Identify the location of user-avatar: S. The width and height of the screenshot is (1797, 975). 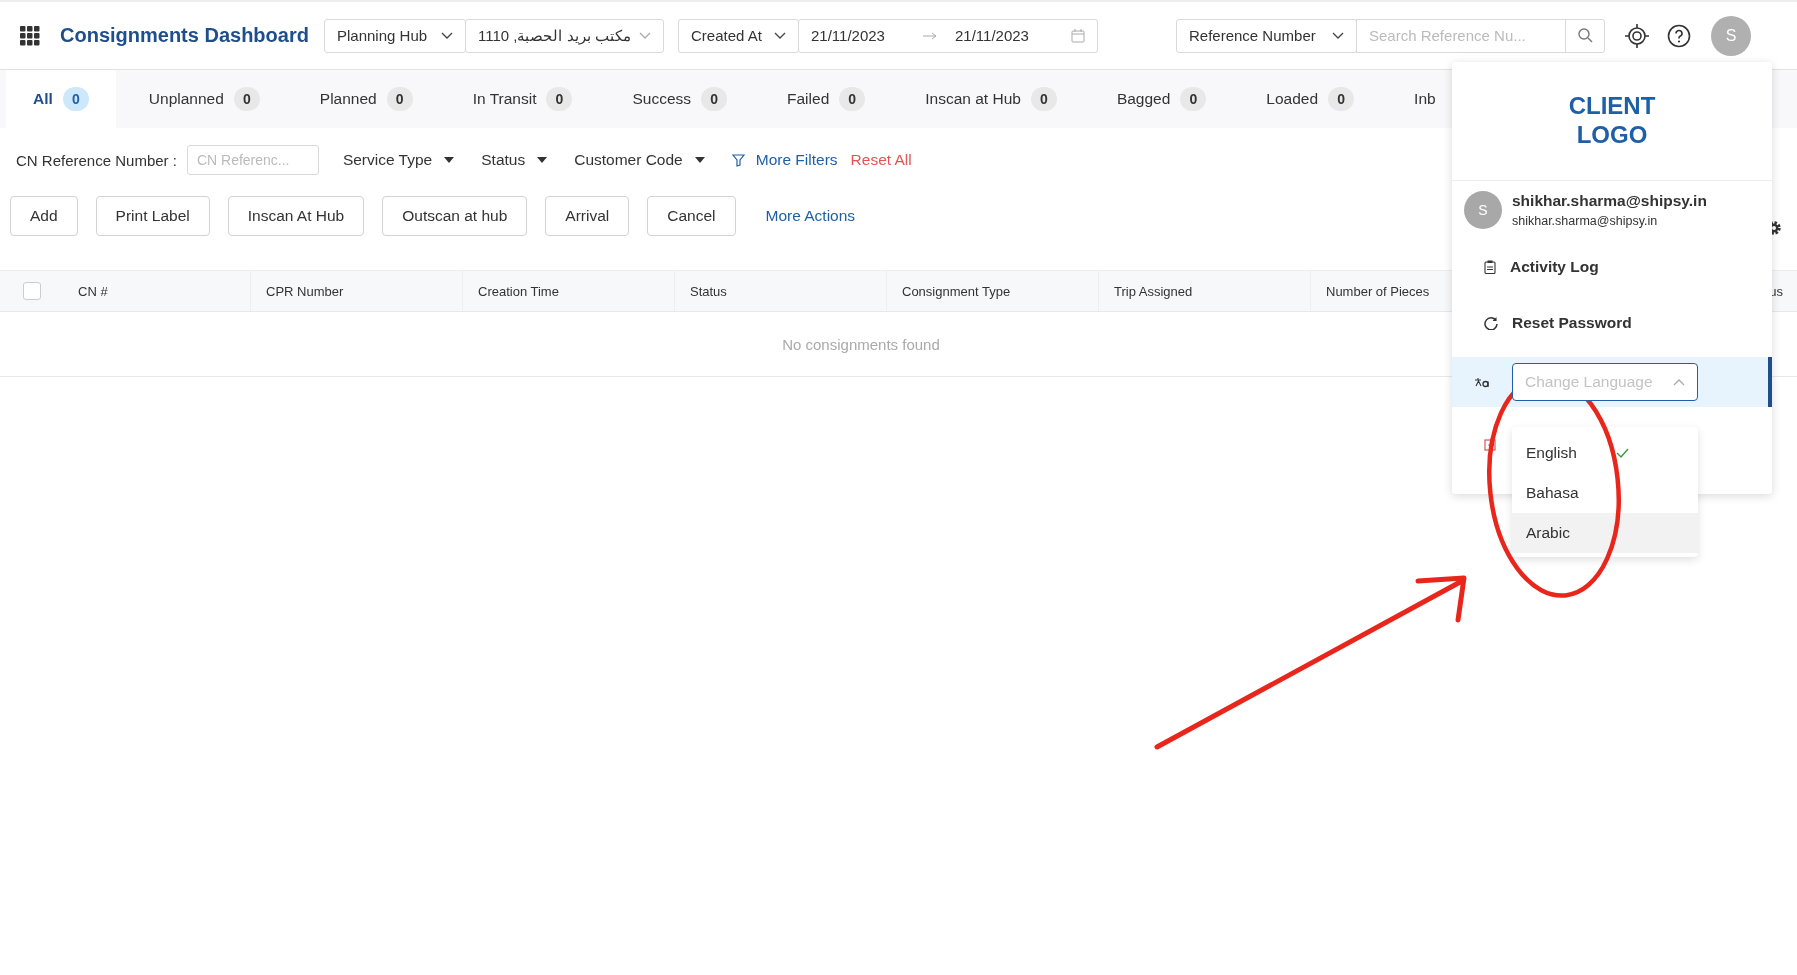
(1483, 210).